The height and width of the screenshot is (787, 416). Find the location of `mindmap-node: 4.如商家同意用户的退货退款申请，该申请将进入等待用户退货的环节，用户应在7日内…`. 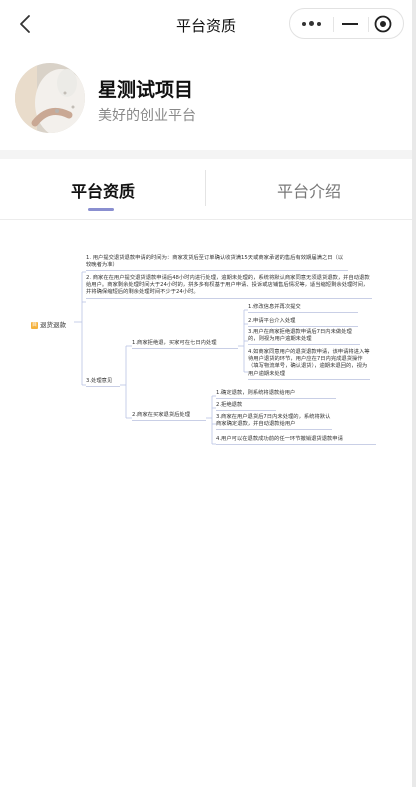

mindmap-node: 4.如商家同意用户的退货退款申请，该申请将进入等待用户退货的环节，用户应在7日内… is located at coordinates (309, 364).